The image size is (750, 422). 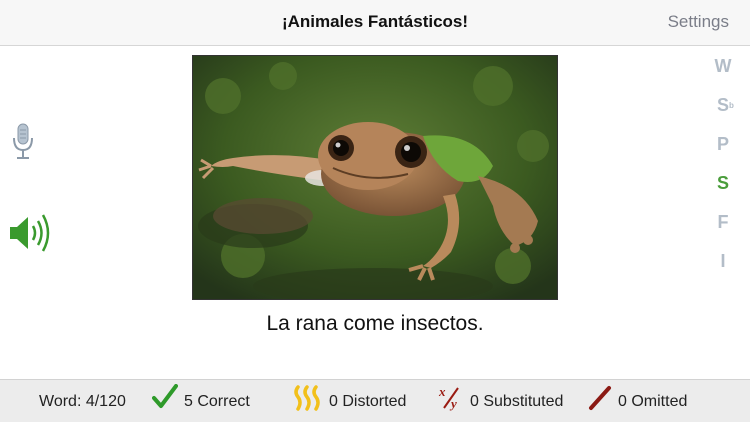 I want to click on microphone-button, so click(x=24, y=142).